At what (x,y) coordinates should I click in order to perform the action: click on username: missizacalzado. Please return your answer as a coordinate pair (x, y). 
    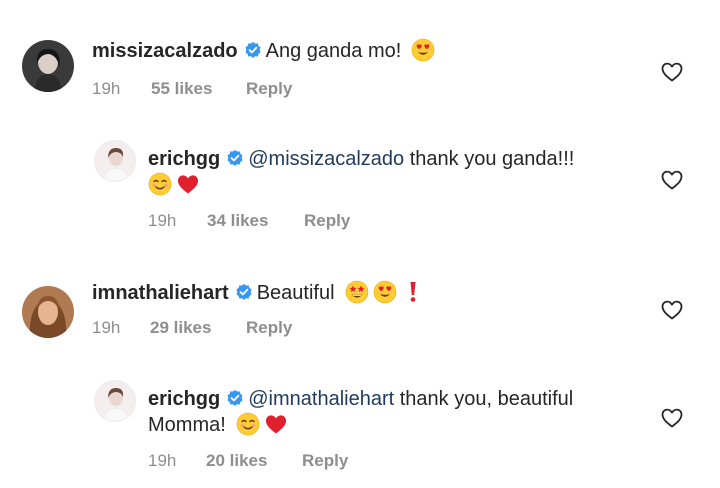
    Looking at the image, I should click on (165, 51).